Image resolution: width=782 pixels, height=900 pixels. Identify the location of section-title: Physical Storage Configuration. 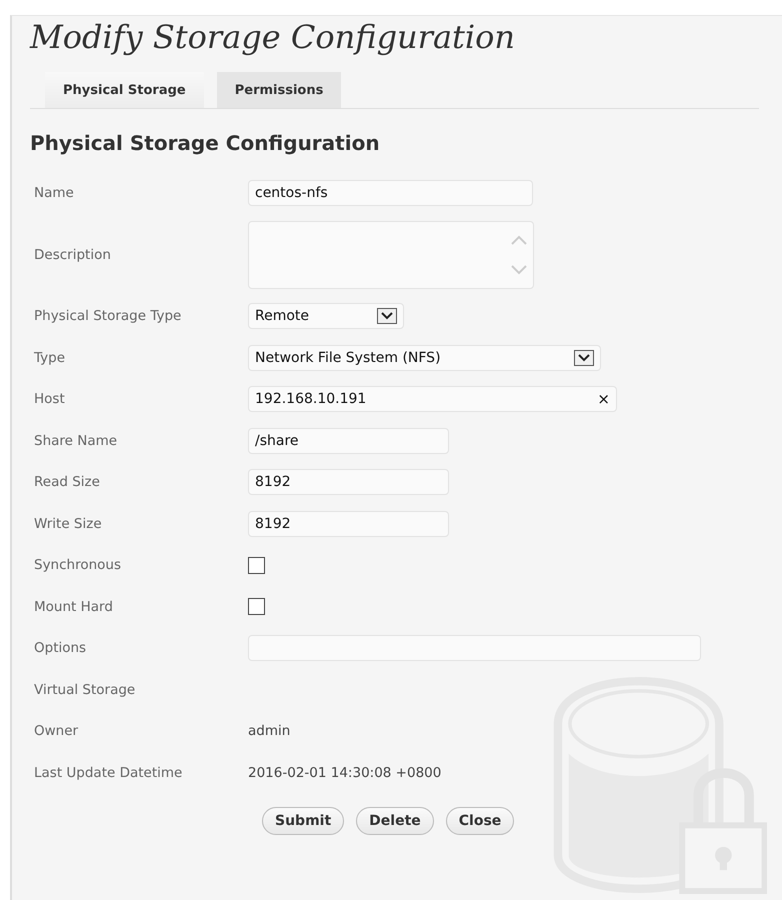
(205, 143).